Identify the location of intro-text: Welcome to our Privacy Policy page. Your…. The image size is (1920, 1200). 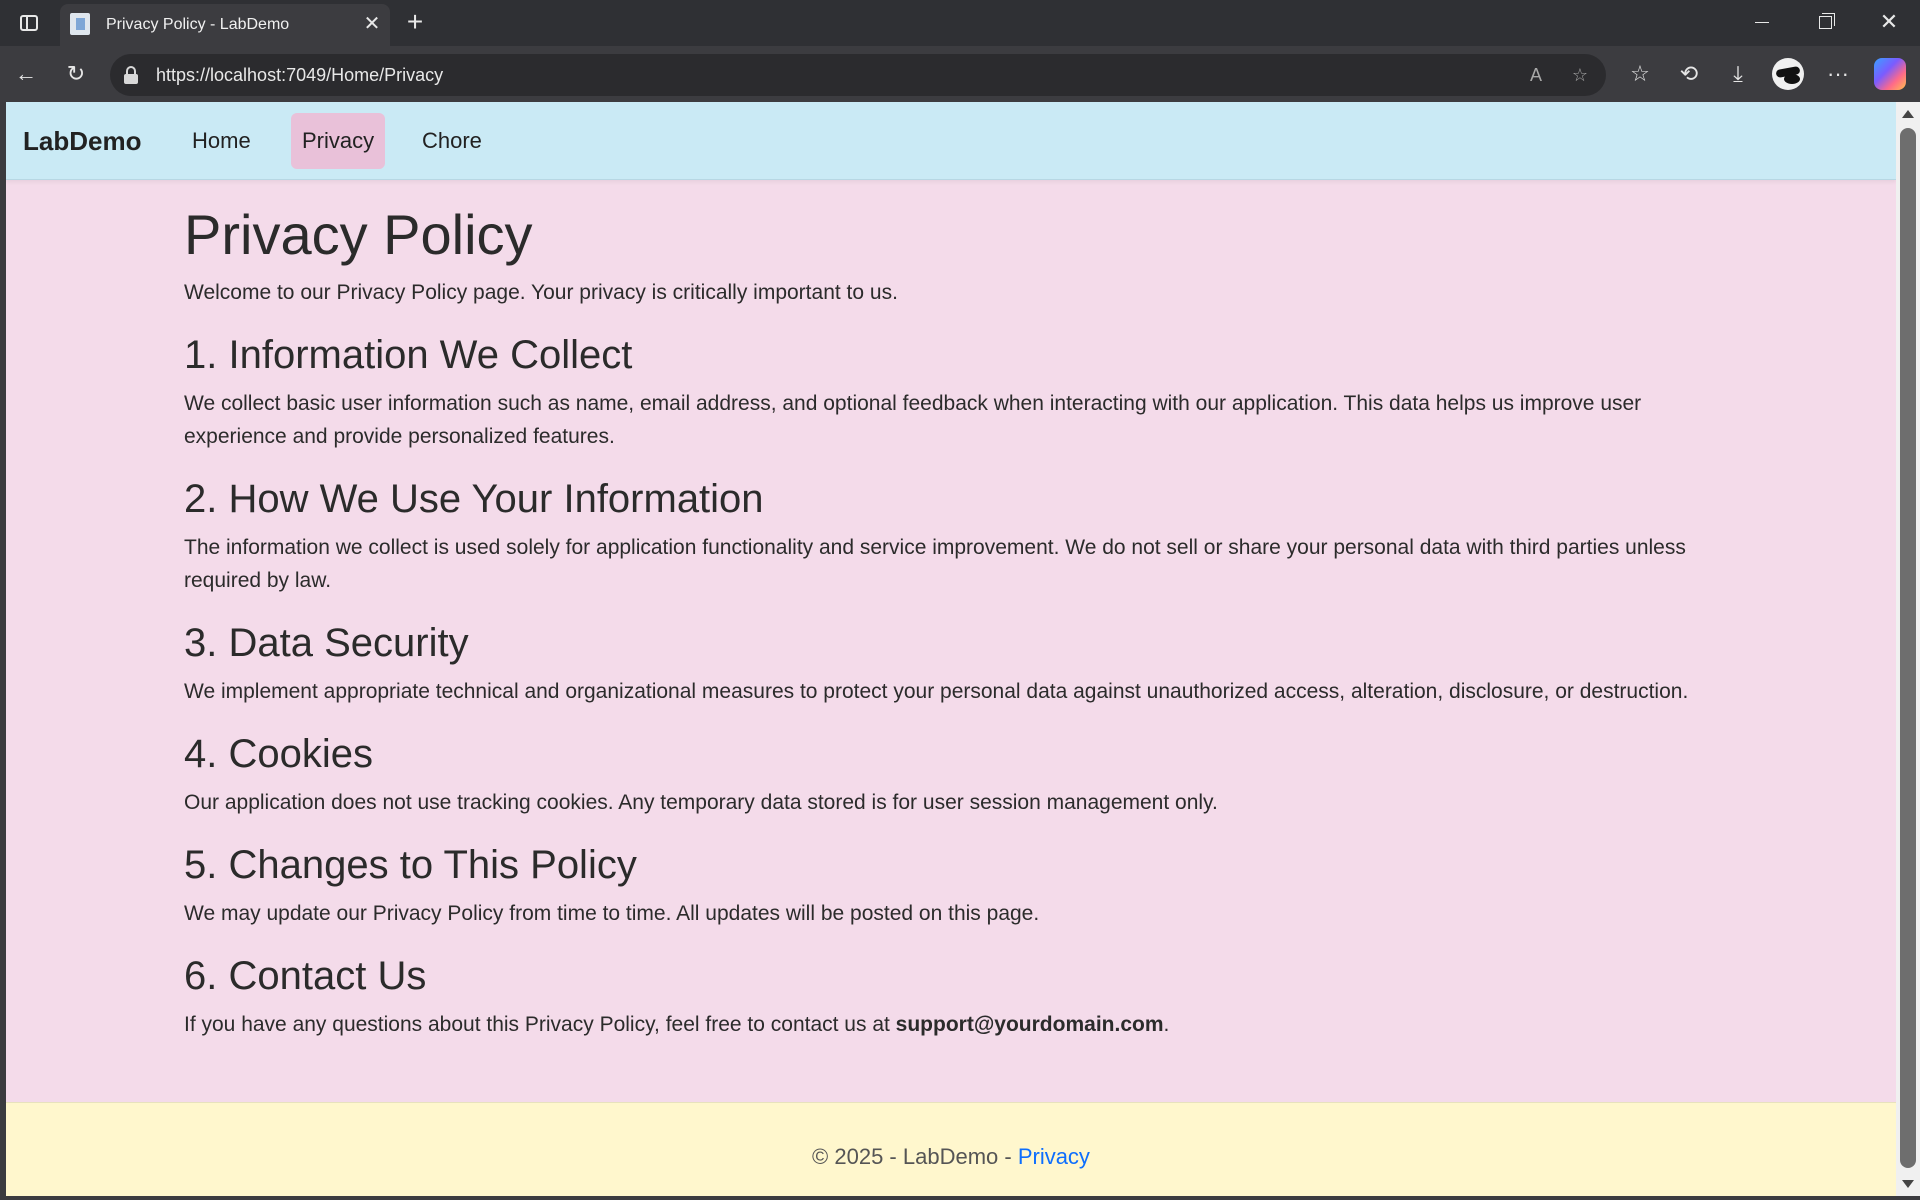
(541, 292).